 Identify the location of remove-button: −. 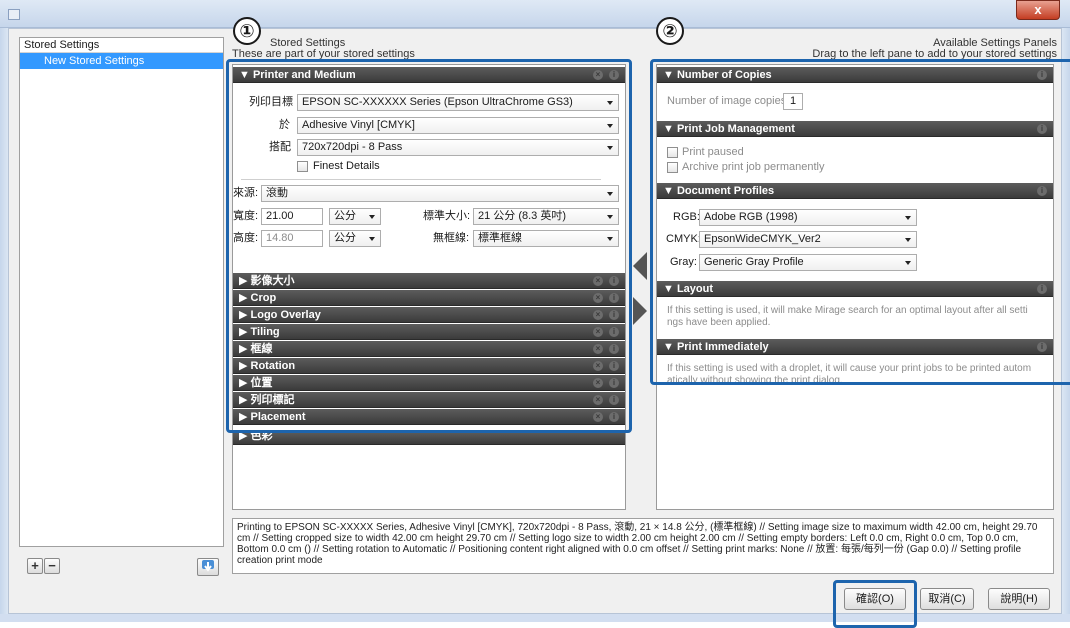
(52, 566).